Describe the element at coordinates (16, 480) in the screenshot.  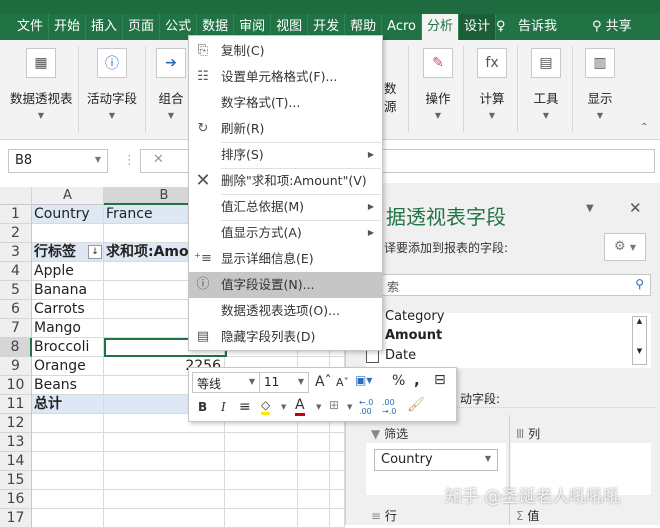
I see `row-header-15: 15` at that location.